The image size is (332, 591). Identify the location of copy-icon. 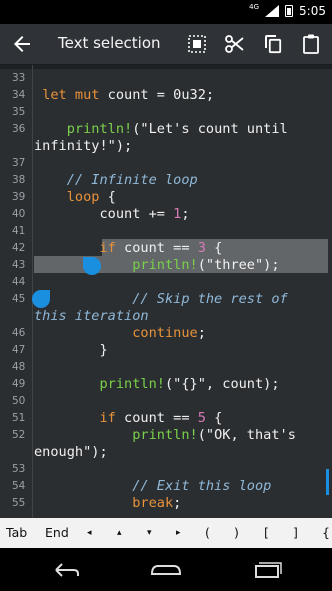
(273, 44).